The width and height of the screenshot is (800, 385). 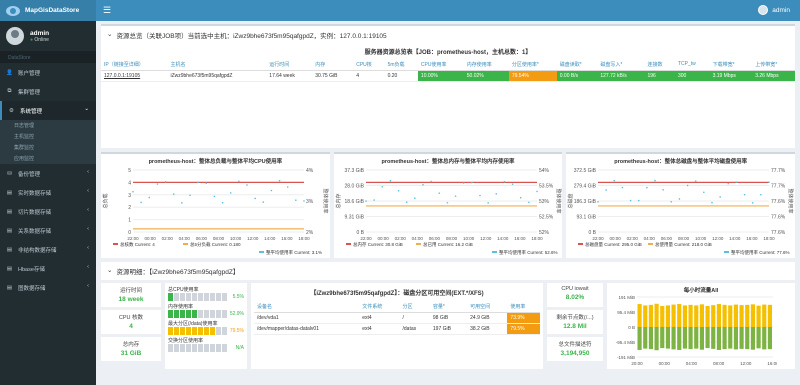 What do you see at coordinates (369, 76) in the screenshot?
I see `table-cell: 4` at bounding box center [369, 76].